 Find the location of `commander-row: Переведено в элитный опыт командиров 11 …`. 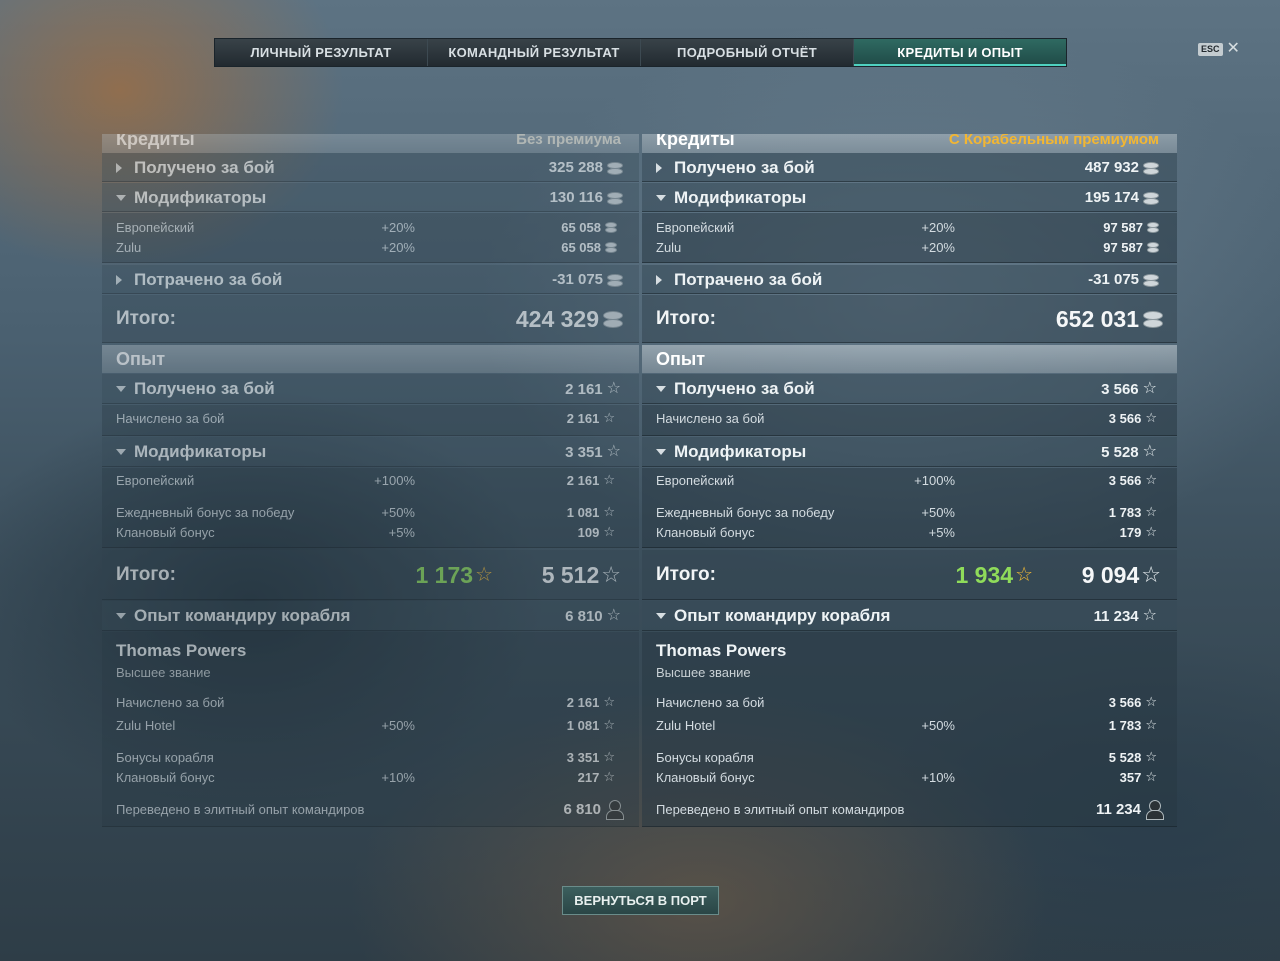

commander-row: Переведено в элитный опыт командиров 11 … is located at coordinates (910, 809).